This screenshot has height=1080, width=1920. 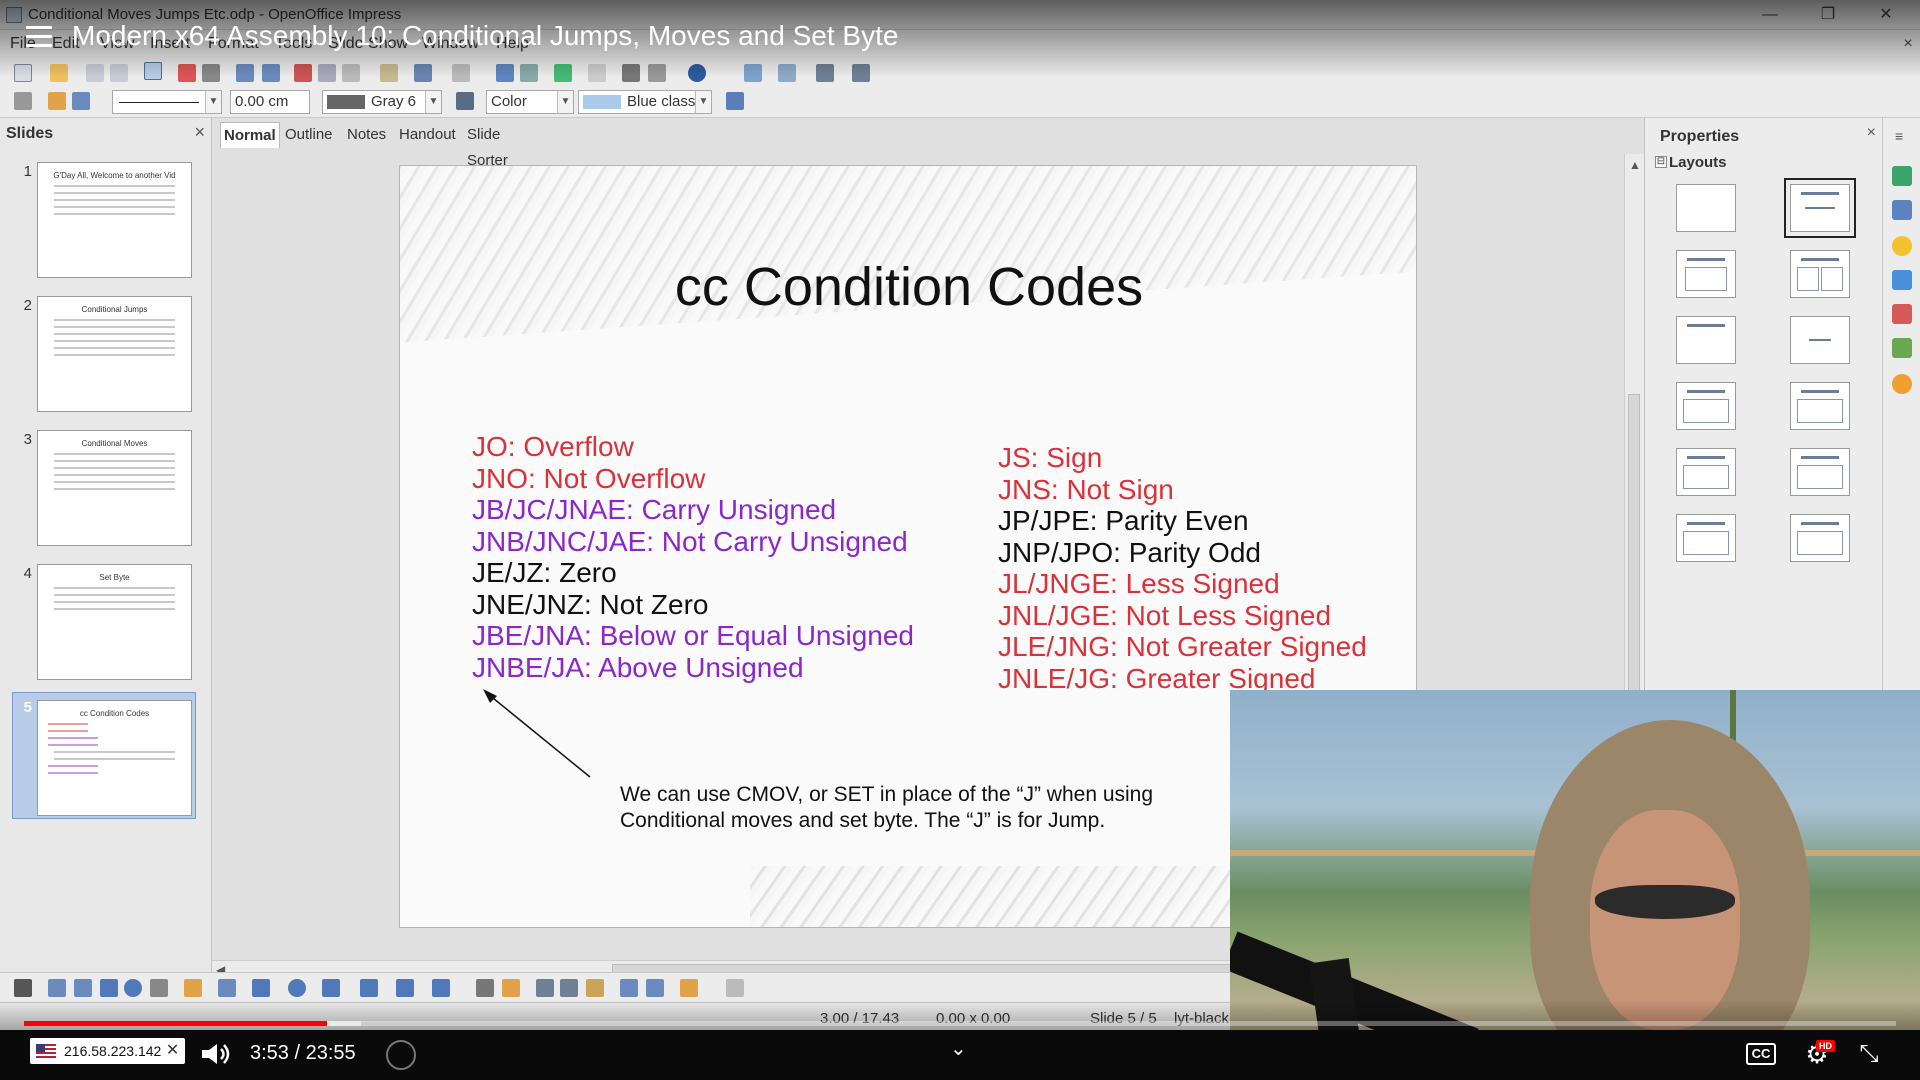 What do you see at coordinates (193, 988) in the screenshot?
I see `curve-tool-icon` at bounding box center [193, 988].